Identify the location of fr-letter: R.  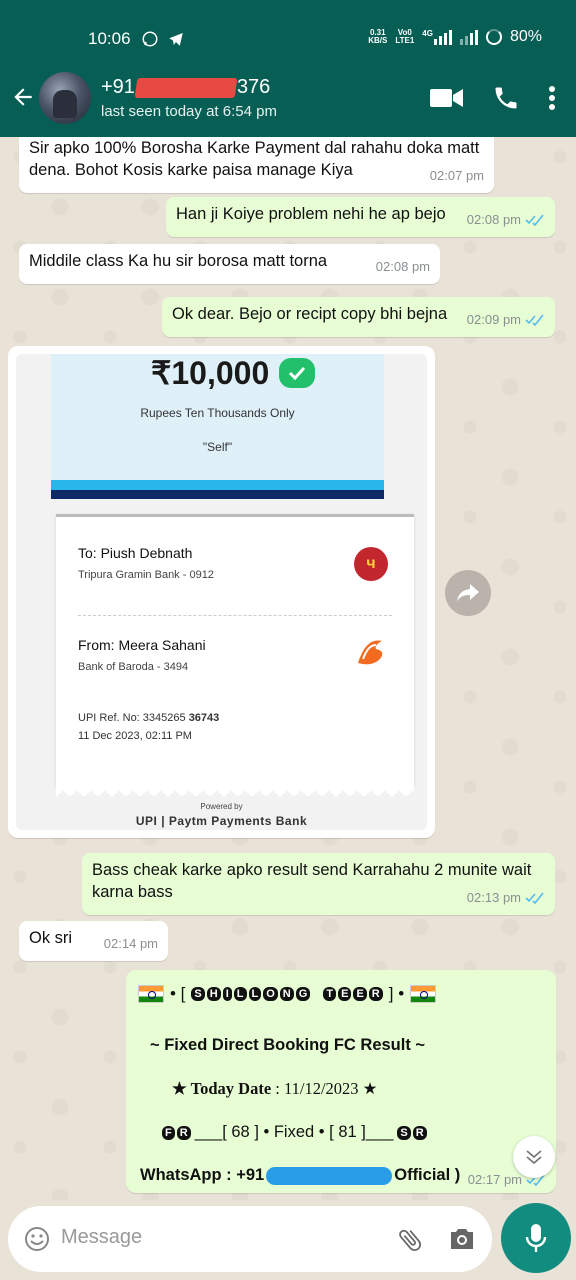
(183, 1132).